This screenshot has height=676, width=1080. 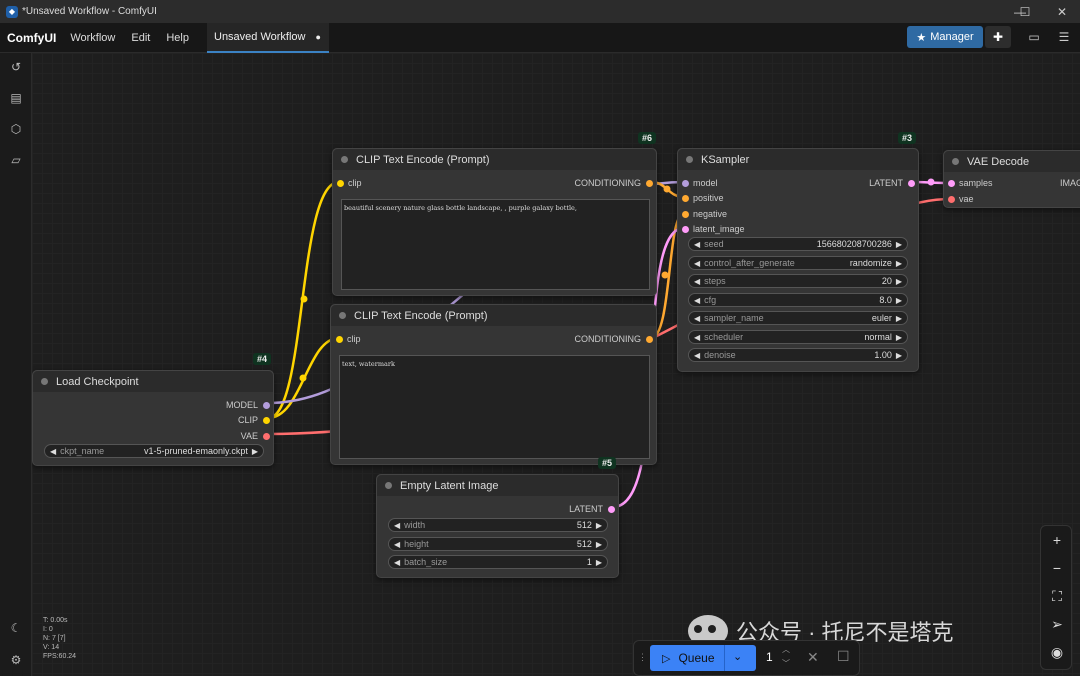 What do you see at coordinates (16, 160) in the screenshot?
I see `workflows-folder-icon: ▱` at bounding box center [16, 160].